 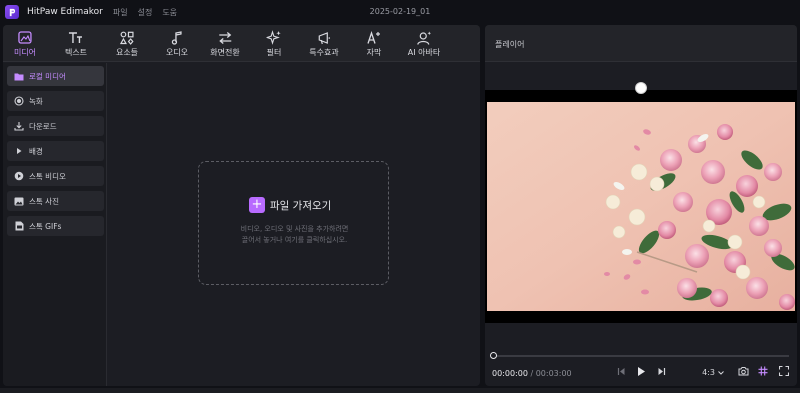 I want to click on chevron-down-icon, so click(x=721, y=372).